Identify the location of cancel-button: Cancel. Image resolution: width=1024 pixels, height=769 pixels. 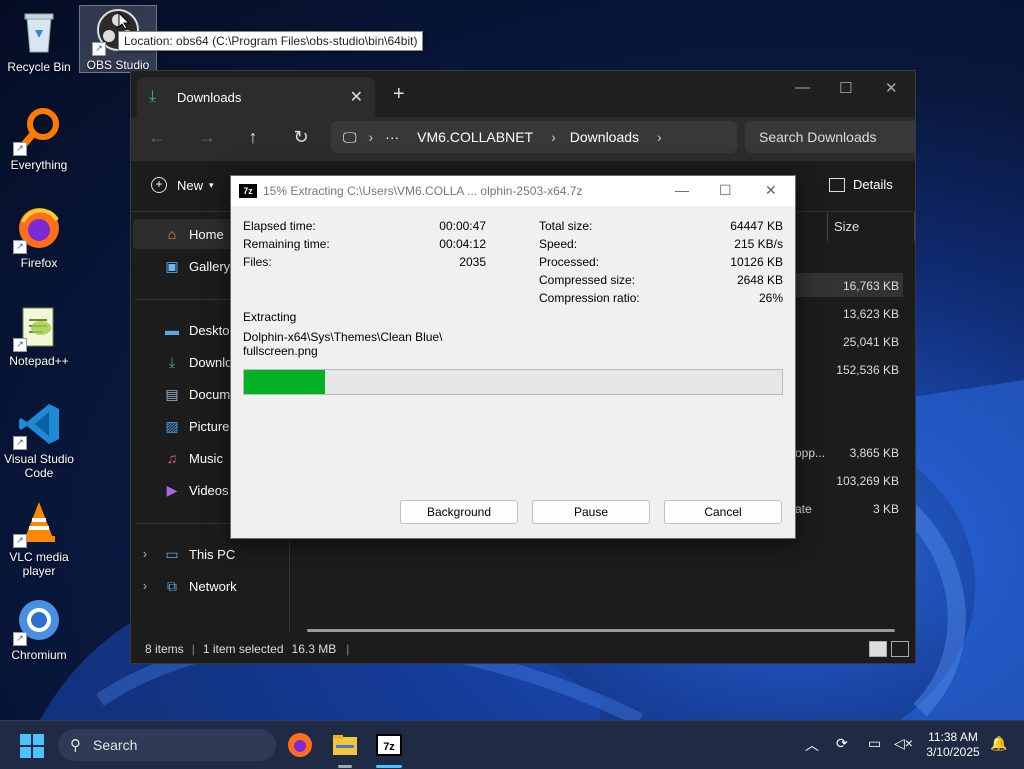
(723, 512).